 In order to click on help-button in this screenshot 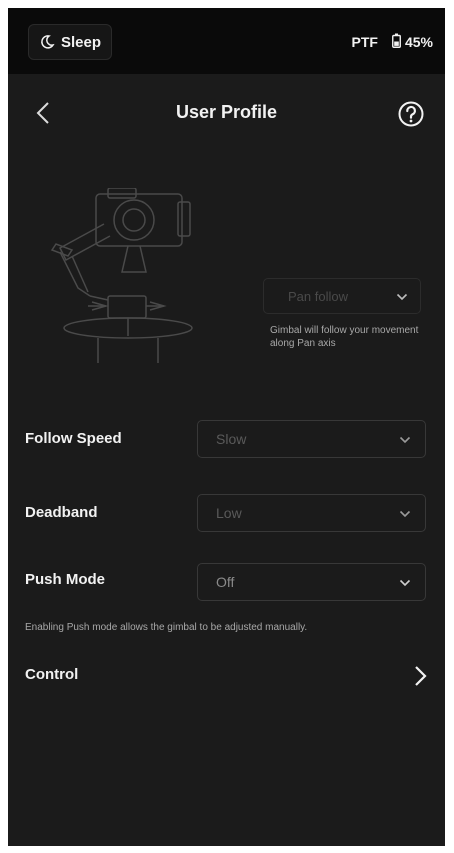, I will do `click(411, 114)`.